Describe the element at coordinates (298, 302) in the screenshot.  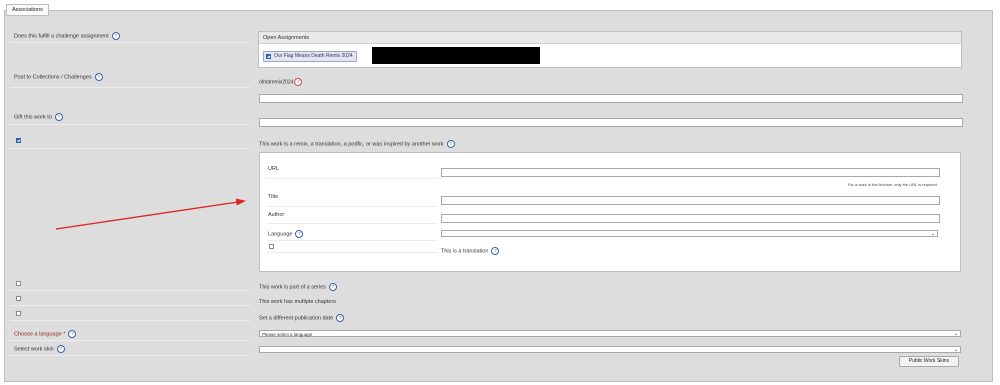
I see `chapters-label: This work has multiple chapters` at that location.